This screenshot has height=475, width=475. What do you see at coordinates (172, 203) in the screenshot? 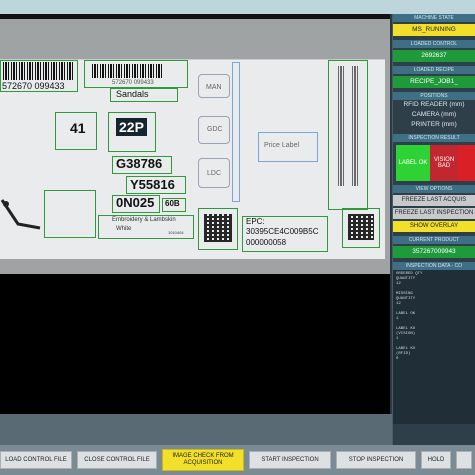
I see `60b-text: 60B` at bounding box center [172, 203].